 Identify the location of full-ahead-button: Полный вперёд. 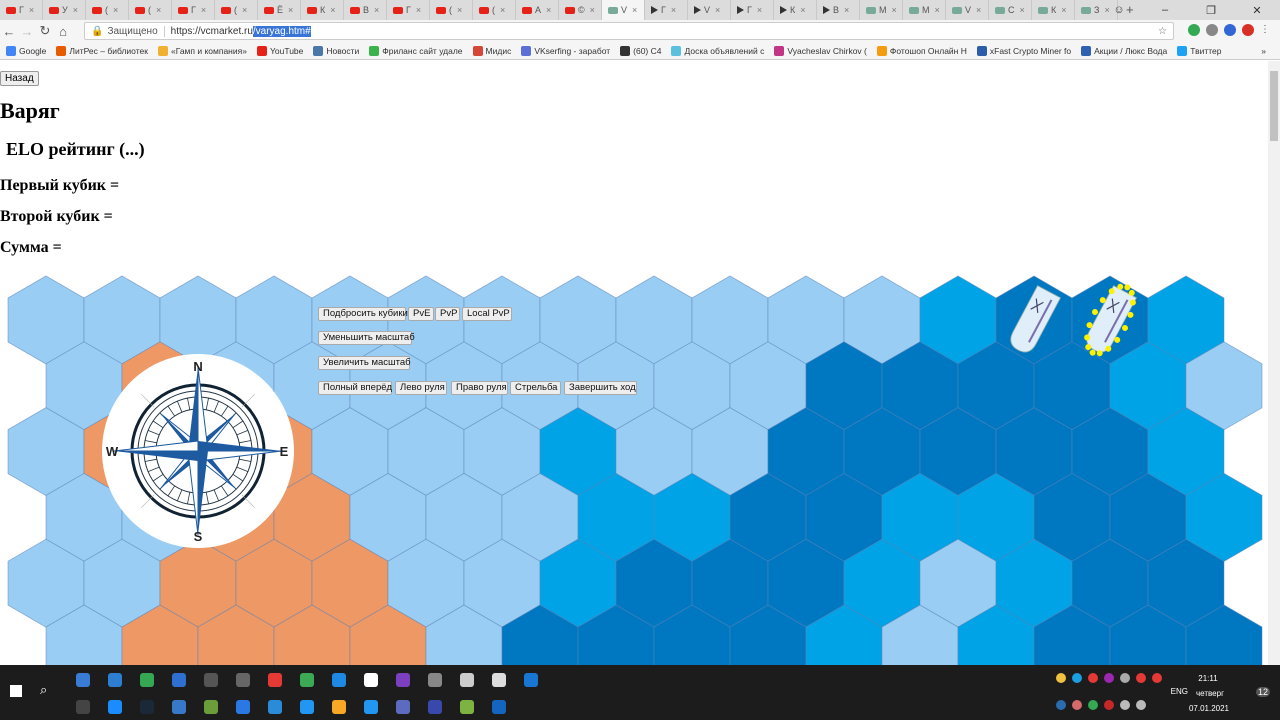
(355, 388).